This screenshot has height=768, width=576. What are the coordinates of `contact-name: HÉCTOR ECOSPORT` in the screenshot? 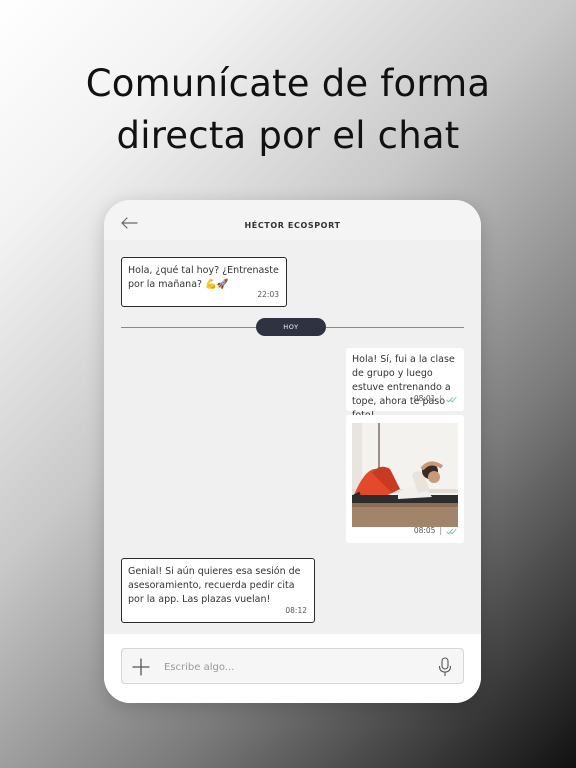 It's located at (292, 225).